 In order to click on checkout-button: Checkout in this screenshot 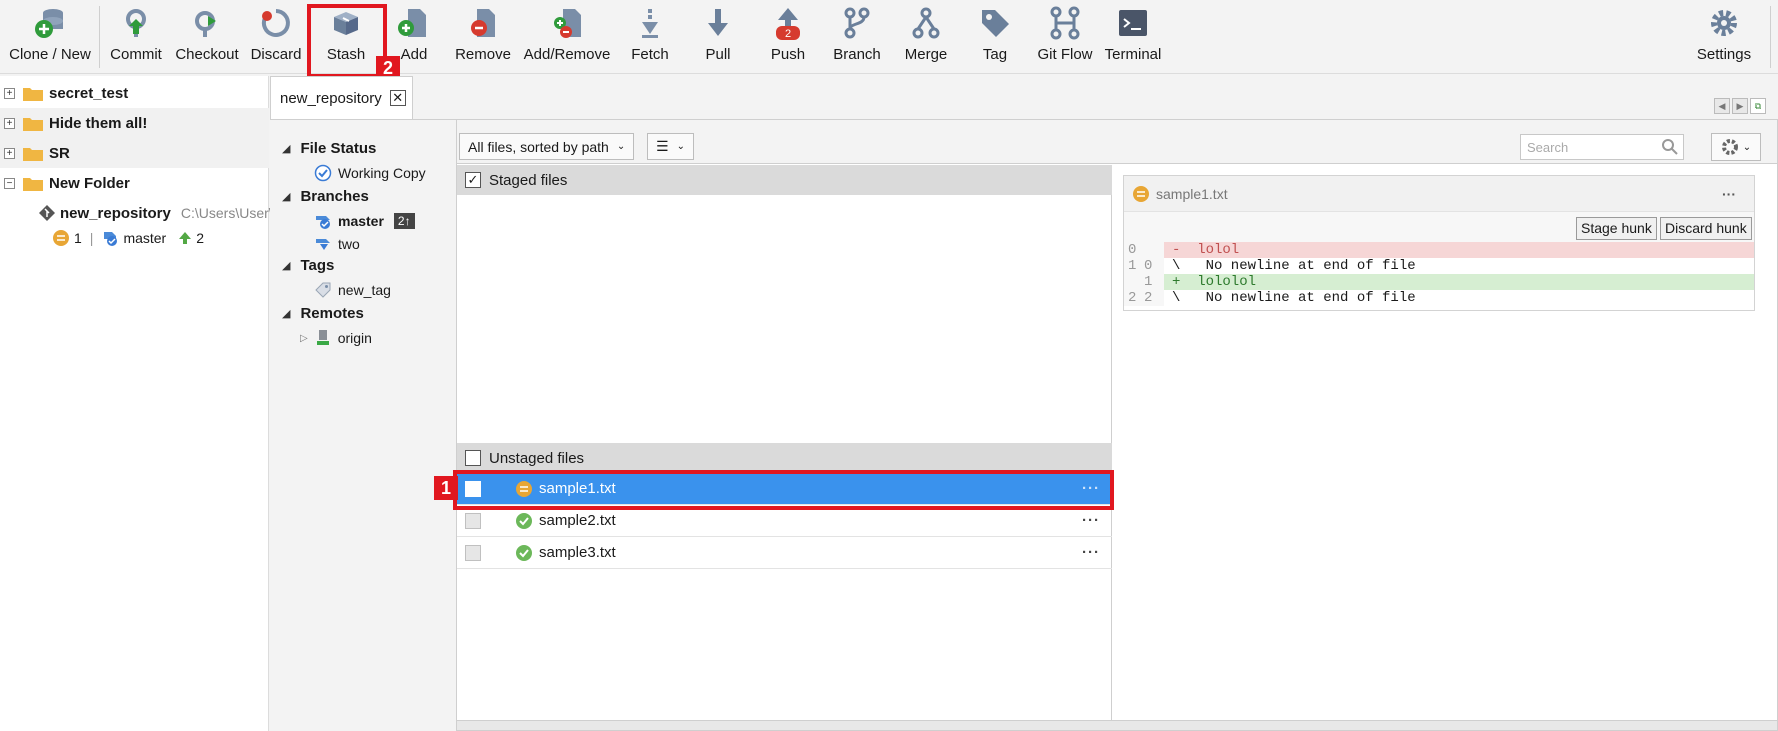, I will do `click(207, 38)`.